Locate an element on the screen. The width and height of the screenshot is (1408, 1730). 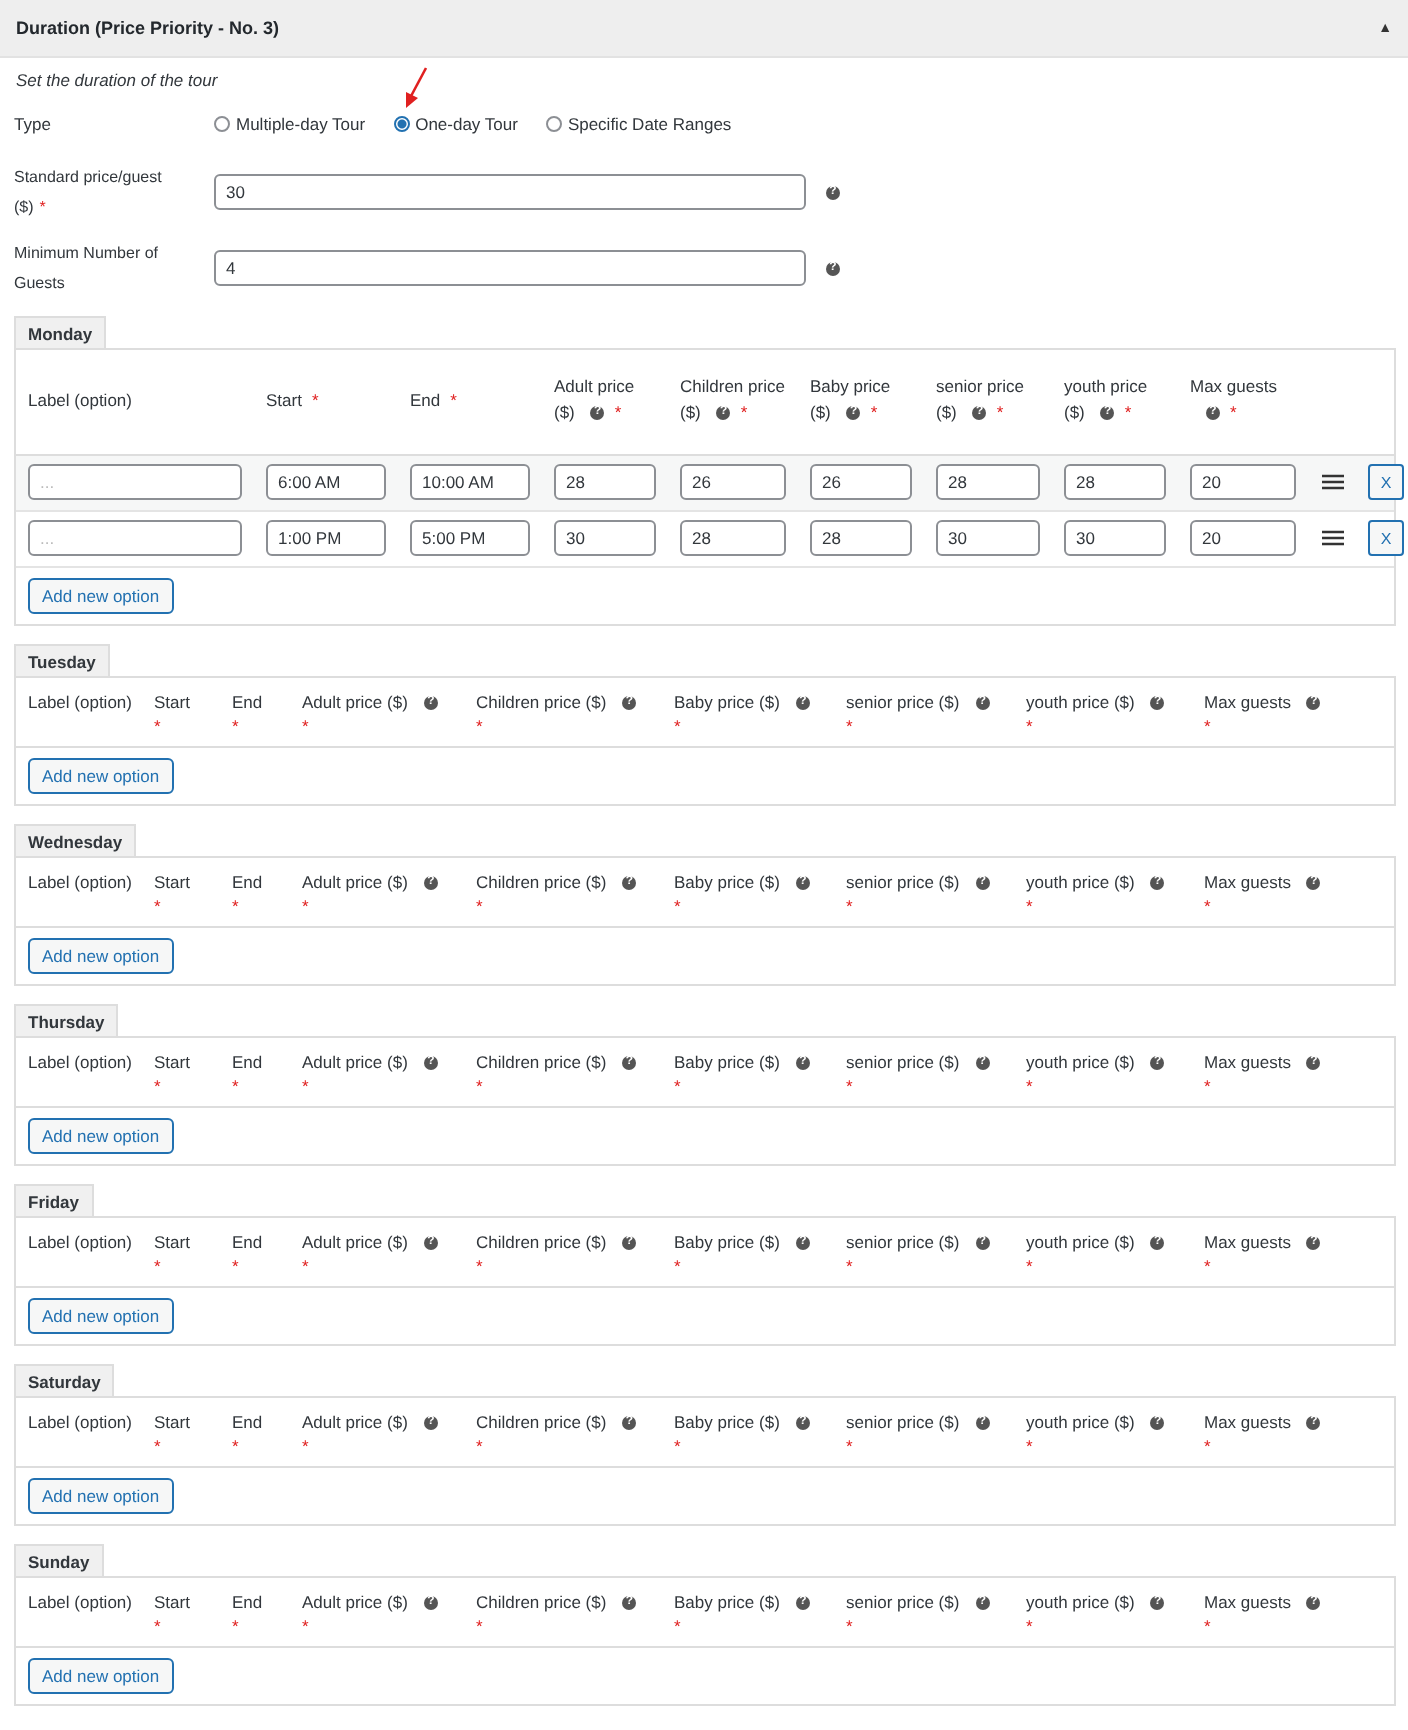
table-input: 6:00 AM is located at coordinates (326, 482).